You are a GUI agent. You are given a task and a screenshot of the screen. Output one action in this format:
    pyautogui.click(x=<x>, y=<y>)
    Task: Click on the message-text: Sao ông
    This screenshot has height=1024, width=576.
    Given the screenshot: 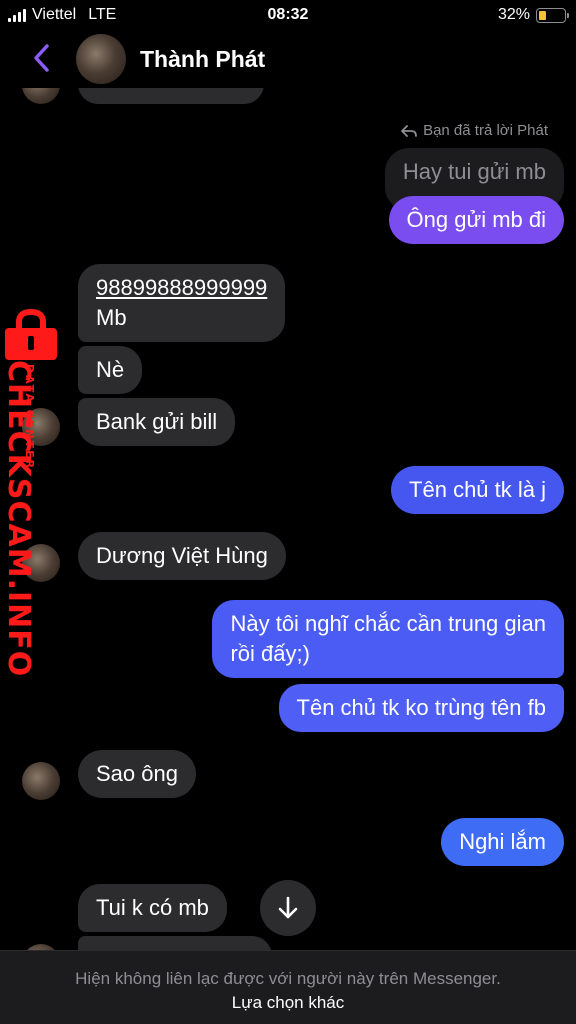 What is the action you would take?
    pyautogui.click(x=137, y=773)
    